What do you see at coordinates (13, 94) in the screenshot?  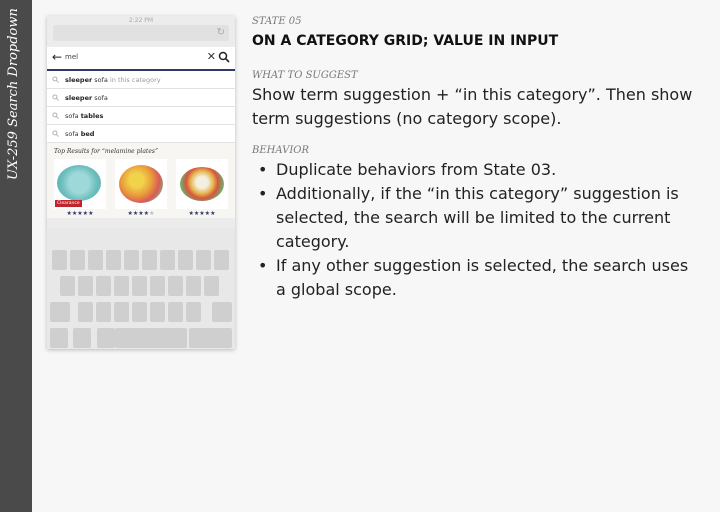 I see `sidebar-title: UX-259 Search Dropdown` at bounding box center [13, 94].